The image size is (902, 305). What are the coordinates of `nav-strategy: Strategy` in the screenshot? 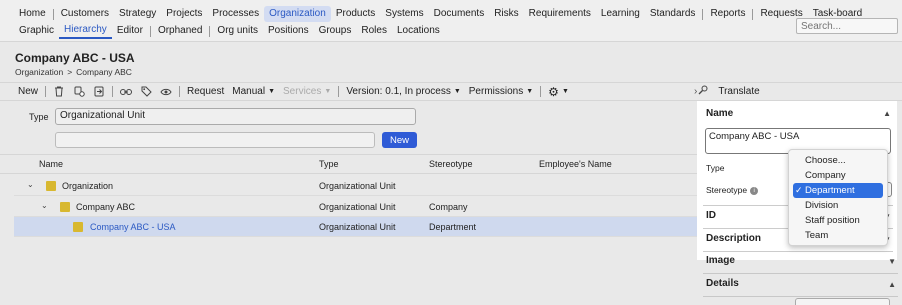 It's located at (137, 14).